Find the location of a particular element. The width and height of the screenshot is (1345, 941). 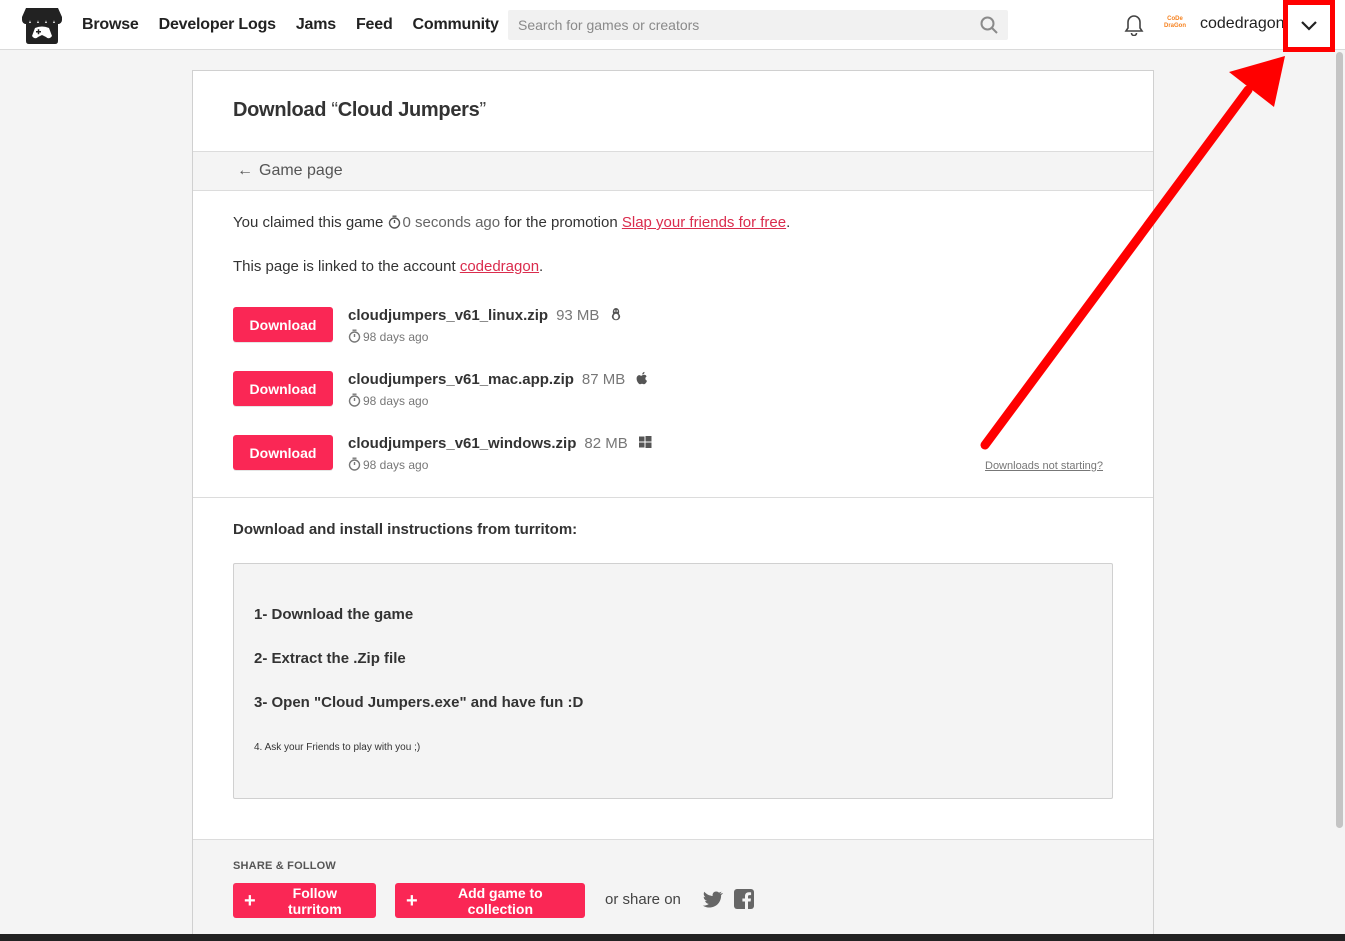

itchio-logo-icon is located at coordinates (42, 25).